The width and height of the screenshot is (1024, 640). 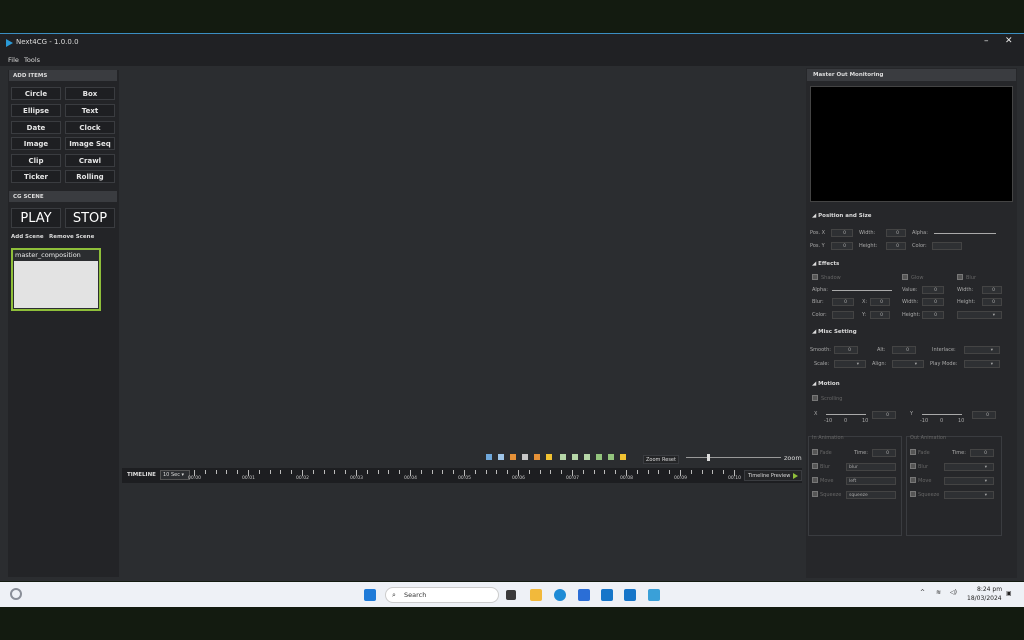 I want to click on remove-scene-button: Remove Scene, so click(x=71, y=237).